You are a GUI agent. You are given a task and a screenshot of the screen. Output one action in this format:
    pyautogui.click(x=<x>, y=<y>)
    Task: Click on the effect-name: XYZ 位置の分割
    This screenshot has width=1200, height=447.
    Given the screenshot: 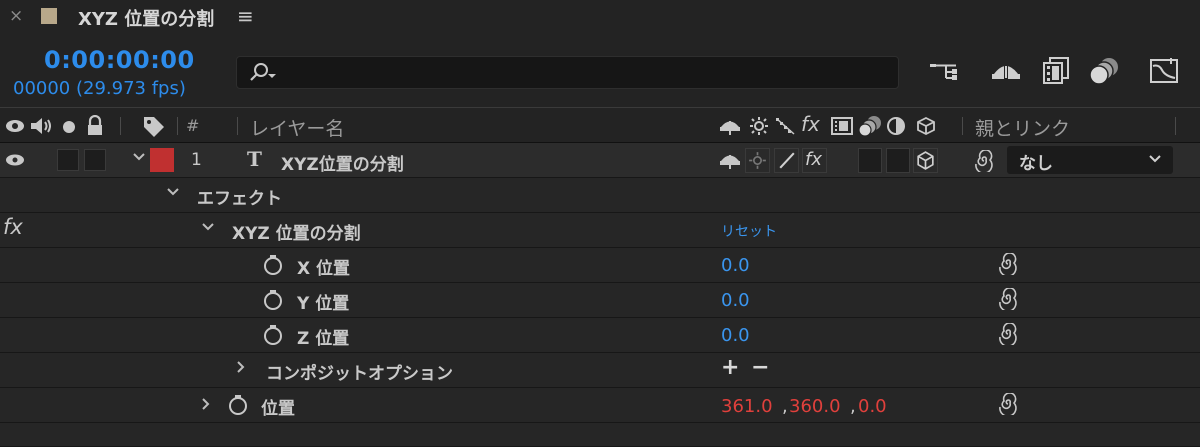 What is the action you would take?
    pyautogui.click(x=296, y=231)
    